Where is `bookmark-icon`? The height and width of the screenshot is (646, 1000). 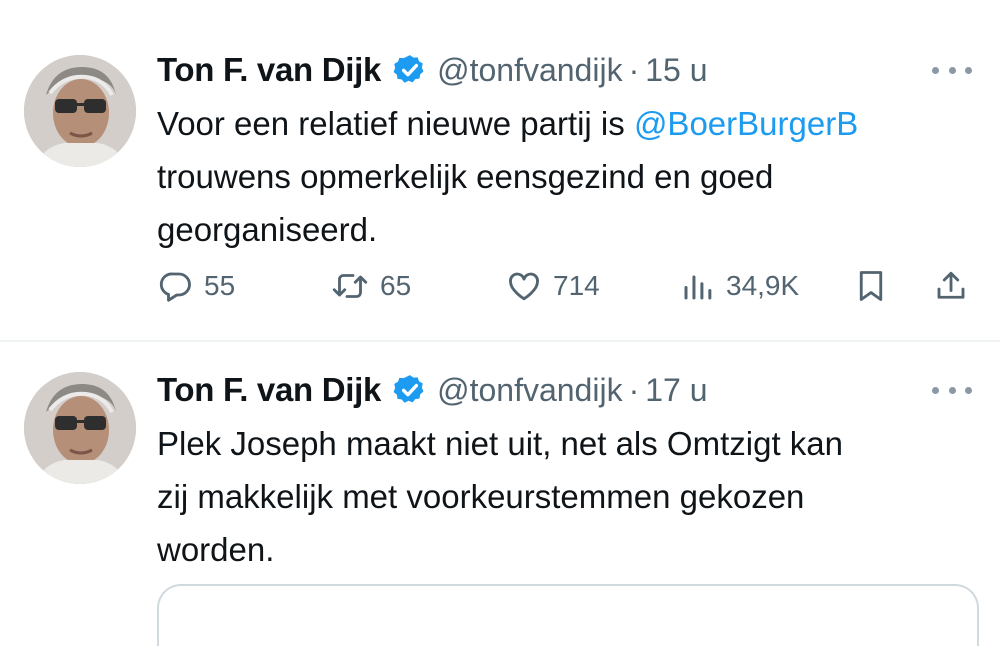 bookmark-icon is located at coordinates (871, 286).